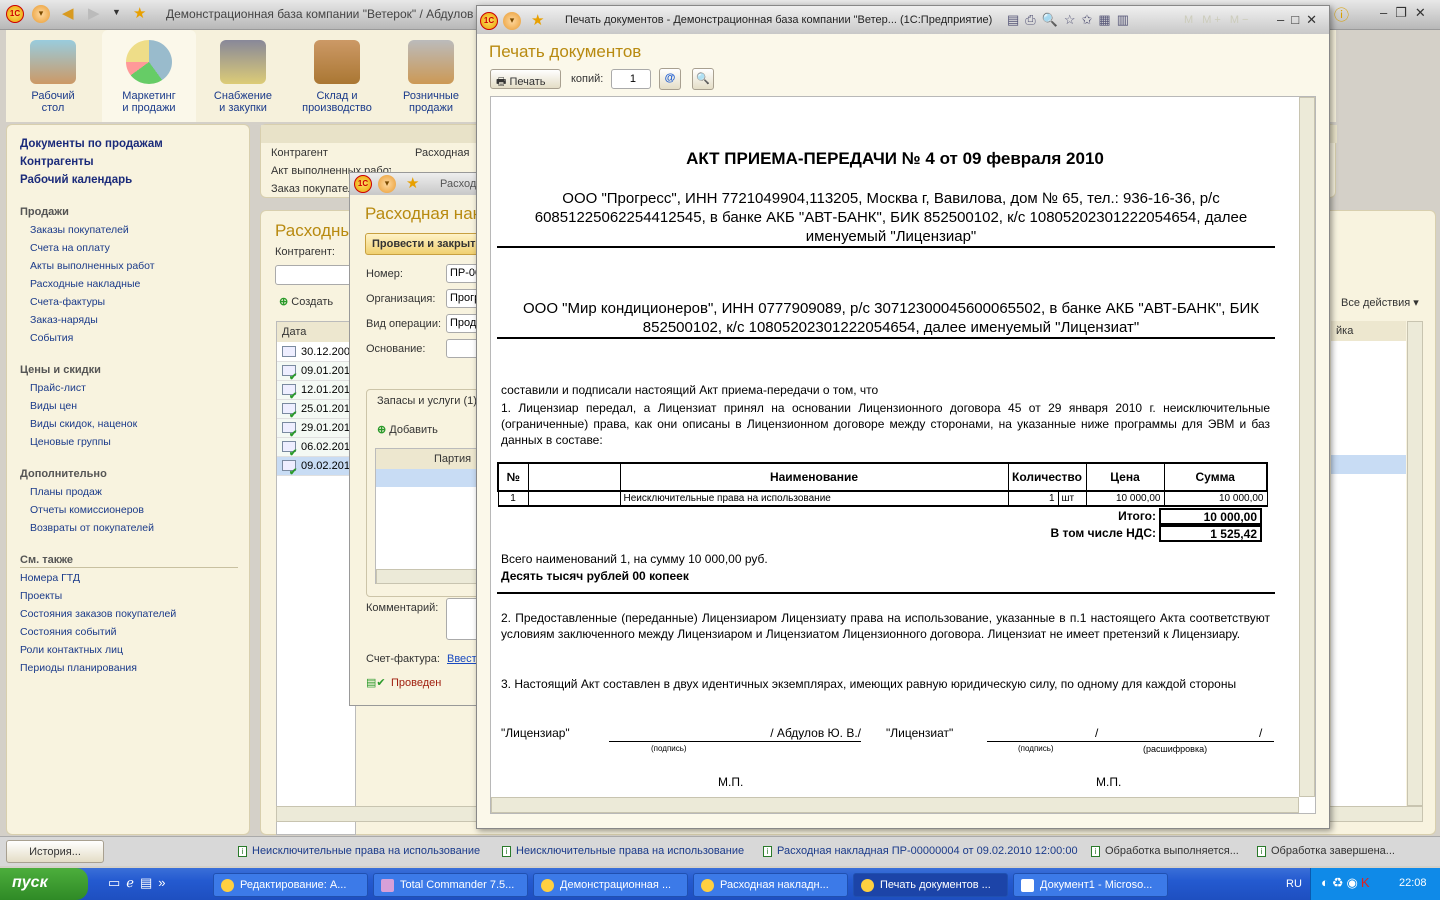 The image size is (1440, 900). Describe the element at coordinates (53, 62) in the screenshot. I see `desk-lamp-icon` at that location.